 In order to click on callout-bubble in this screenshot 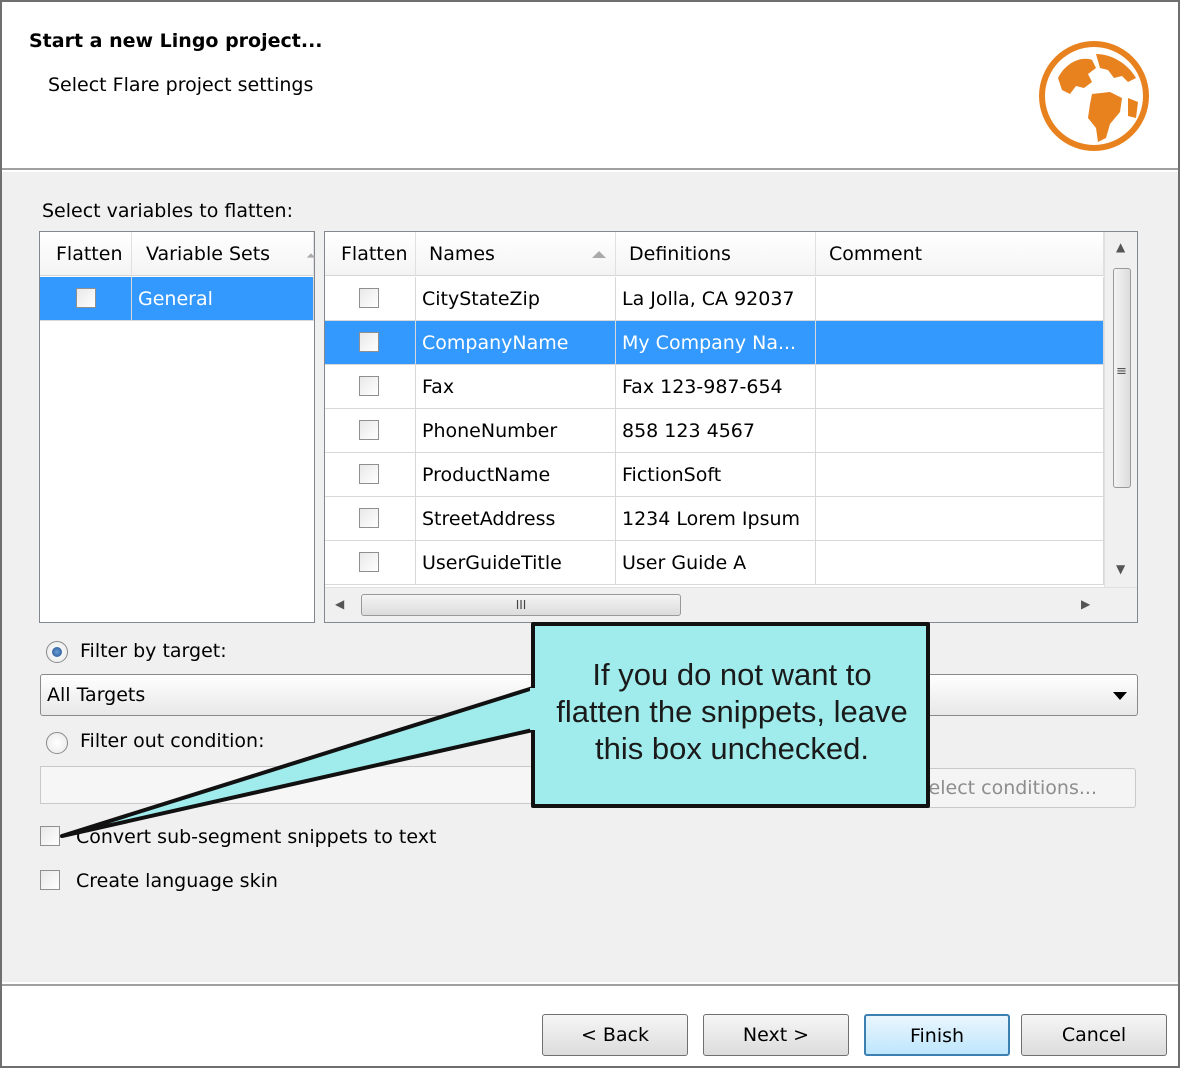, I will do `click(495, 730)`.